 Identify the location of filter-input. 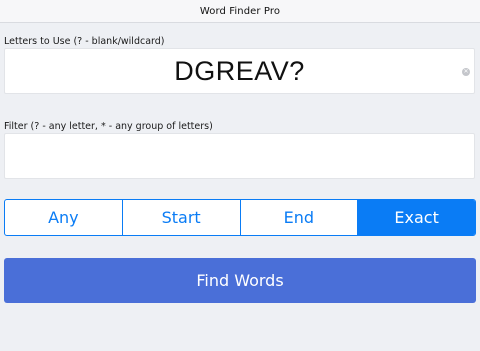
(239, 156).